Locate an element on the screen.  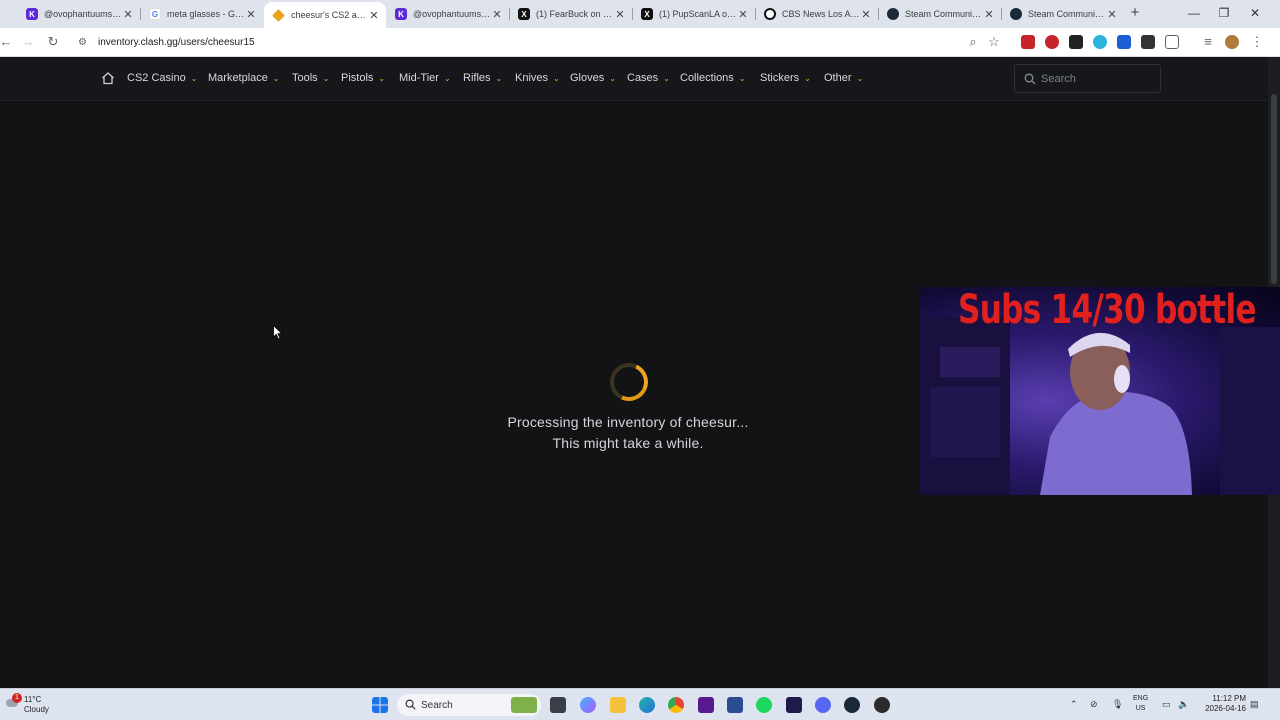
nav-item-marketplace: Marketplace ⌄ is located at coordinates (244, 78).